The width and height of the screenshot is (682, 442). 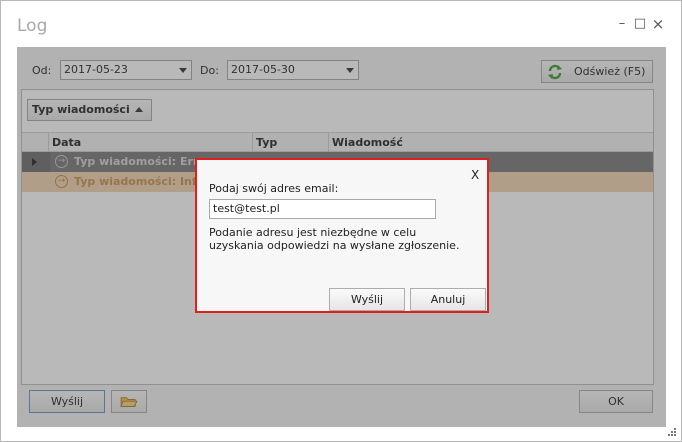 What do you see at coordinates (622, 24) in the screenshot?
I see `minimize-button: –` at bounding box center [622, 24].